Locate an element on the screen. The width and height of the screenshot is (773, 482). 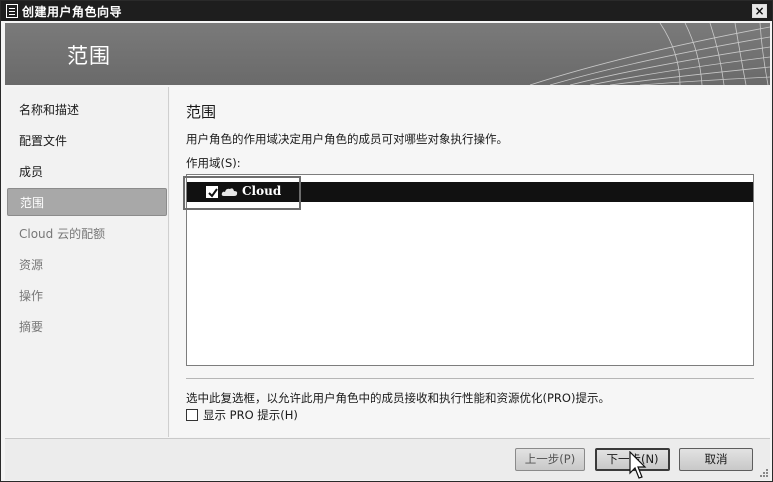
header-decoration-graphic is located at coordinates (649, 54).